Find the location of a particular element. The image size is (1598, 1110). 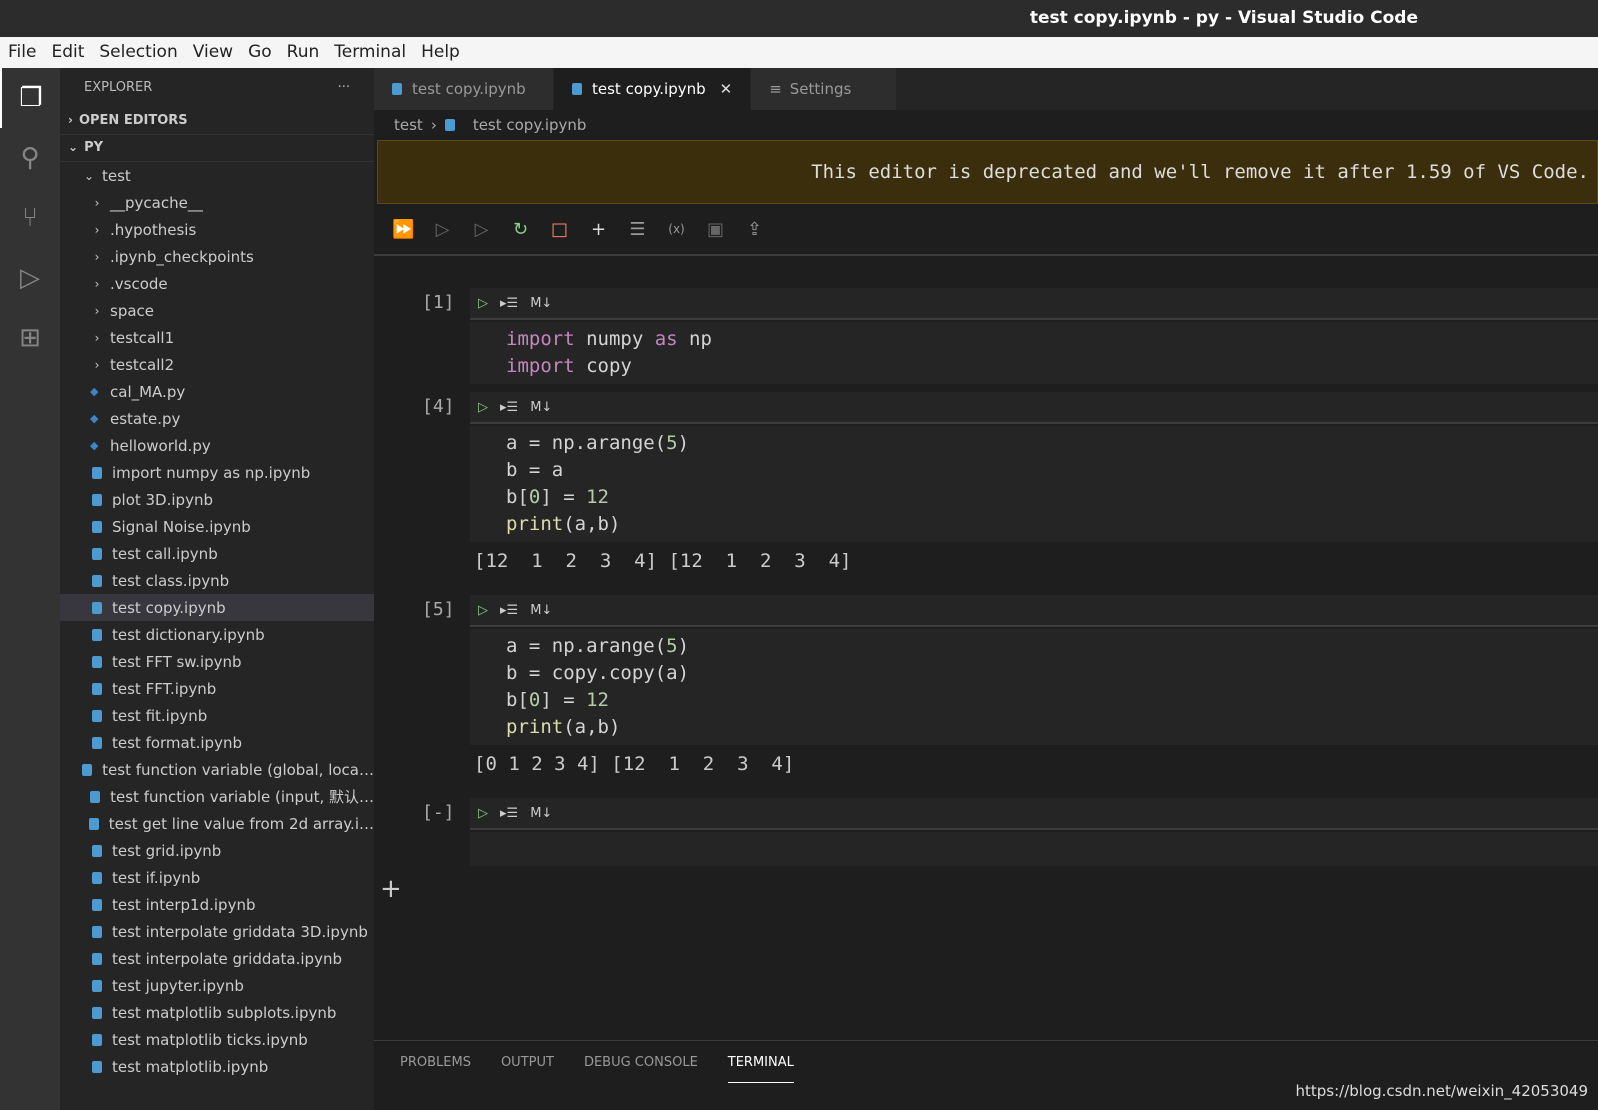

panel-tab-debug-console: DEBUG CONSOLE is located at coordinates (641, 1075).